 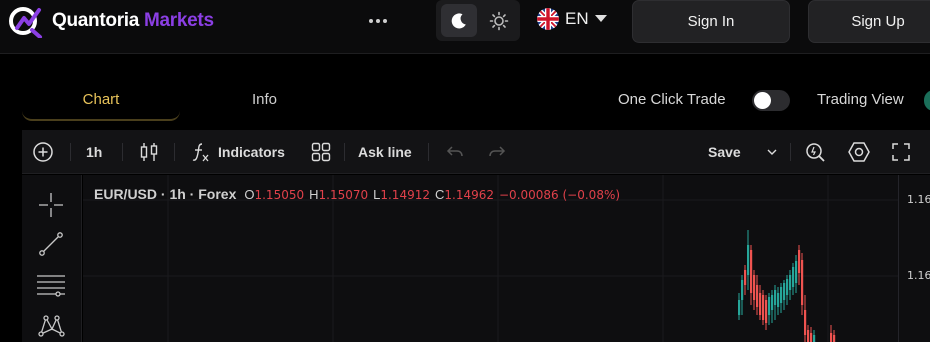 I want to click on trend-line-tool, so click(x=51, y=244).